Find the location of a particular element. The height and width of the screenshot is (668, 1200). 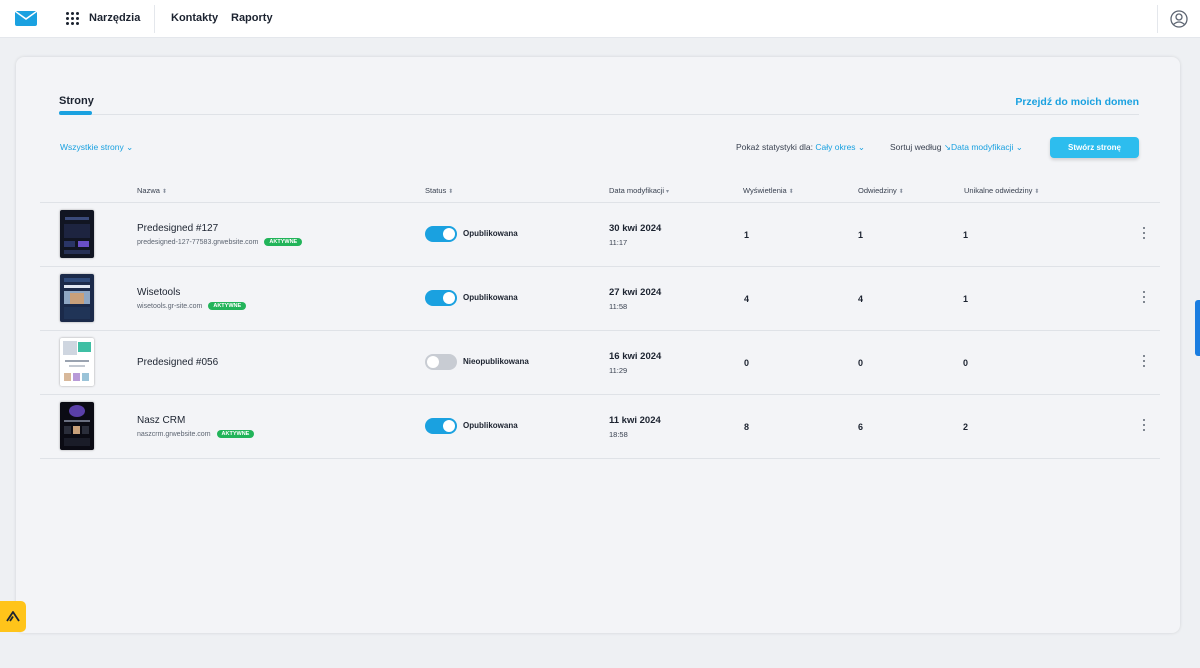

page-domain: naszcrm.grwebsite.com AKTYWNE is located at coordinates (196, 434).